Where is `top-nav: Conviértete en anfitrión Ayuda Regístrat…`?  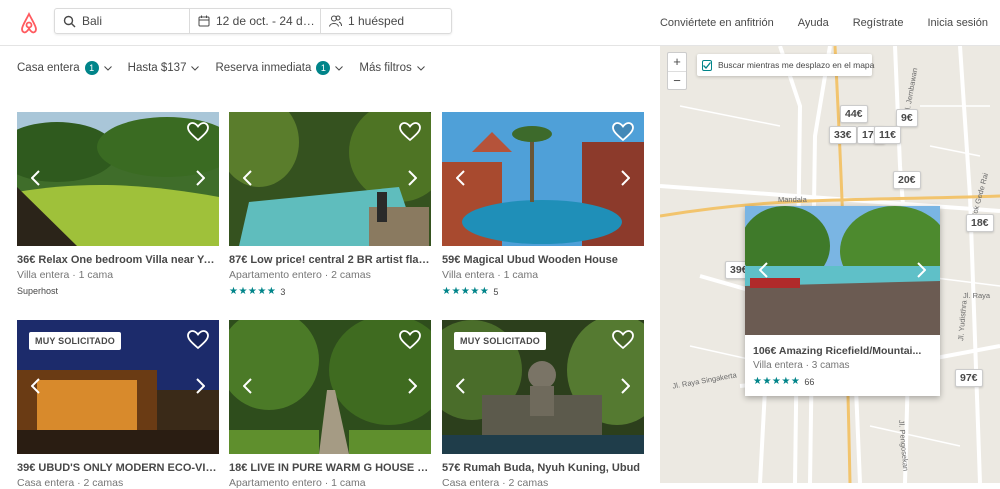
top-nav: Conviértete en anfitrión Ayuda Regístrat… is located at coordinates (812, 23).